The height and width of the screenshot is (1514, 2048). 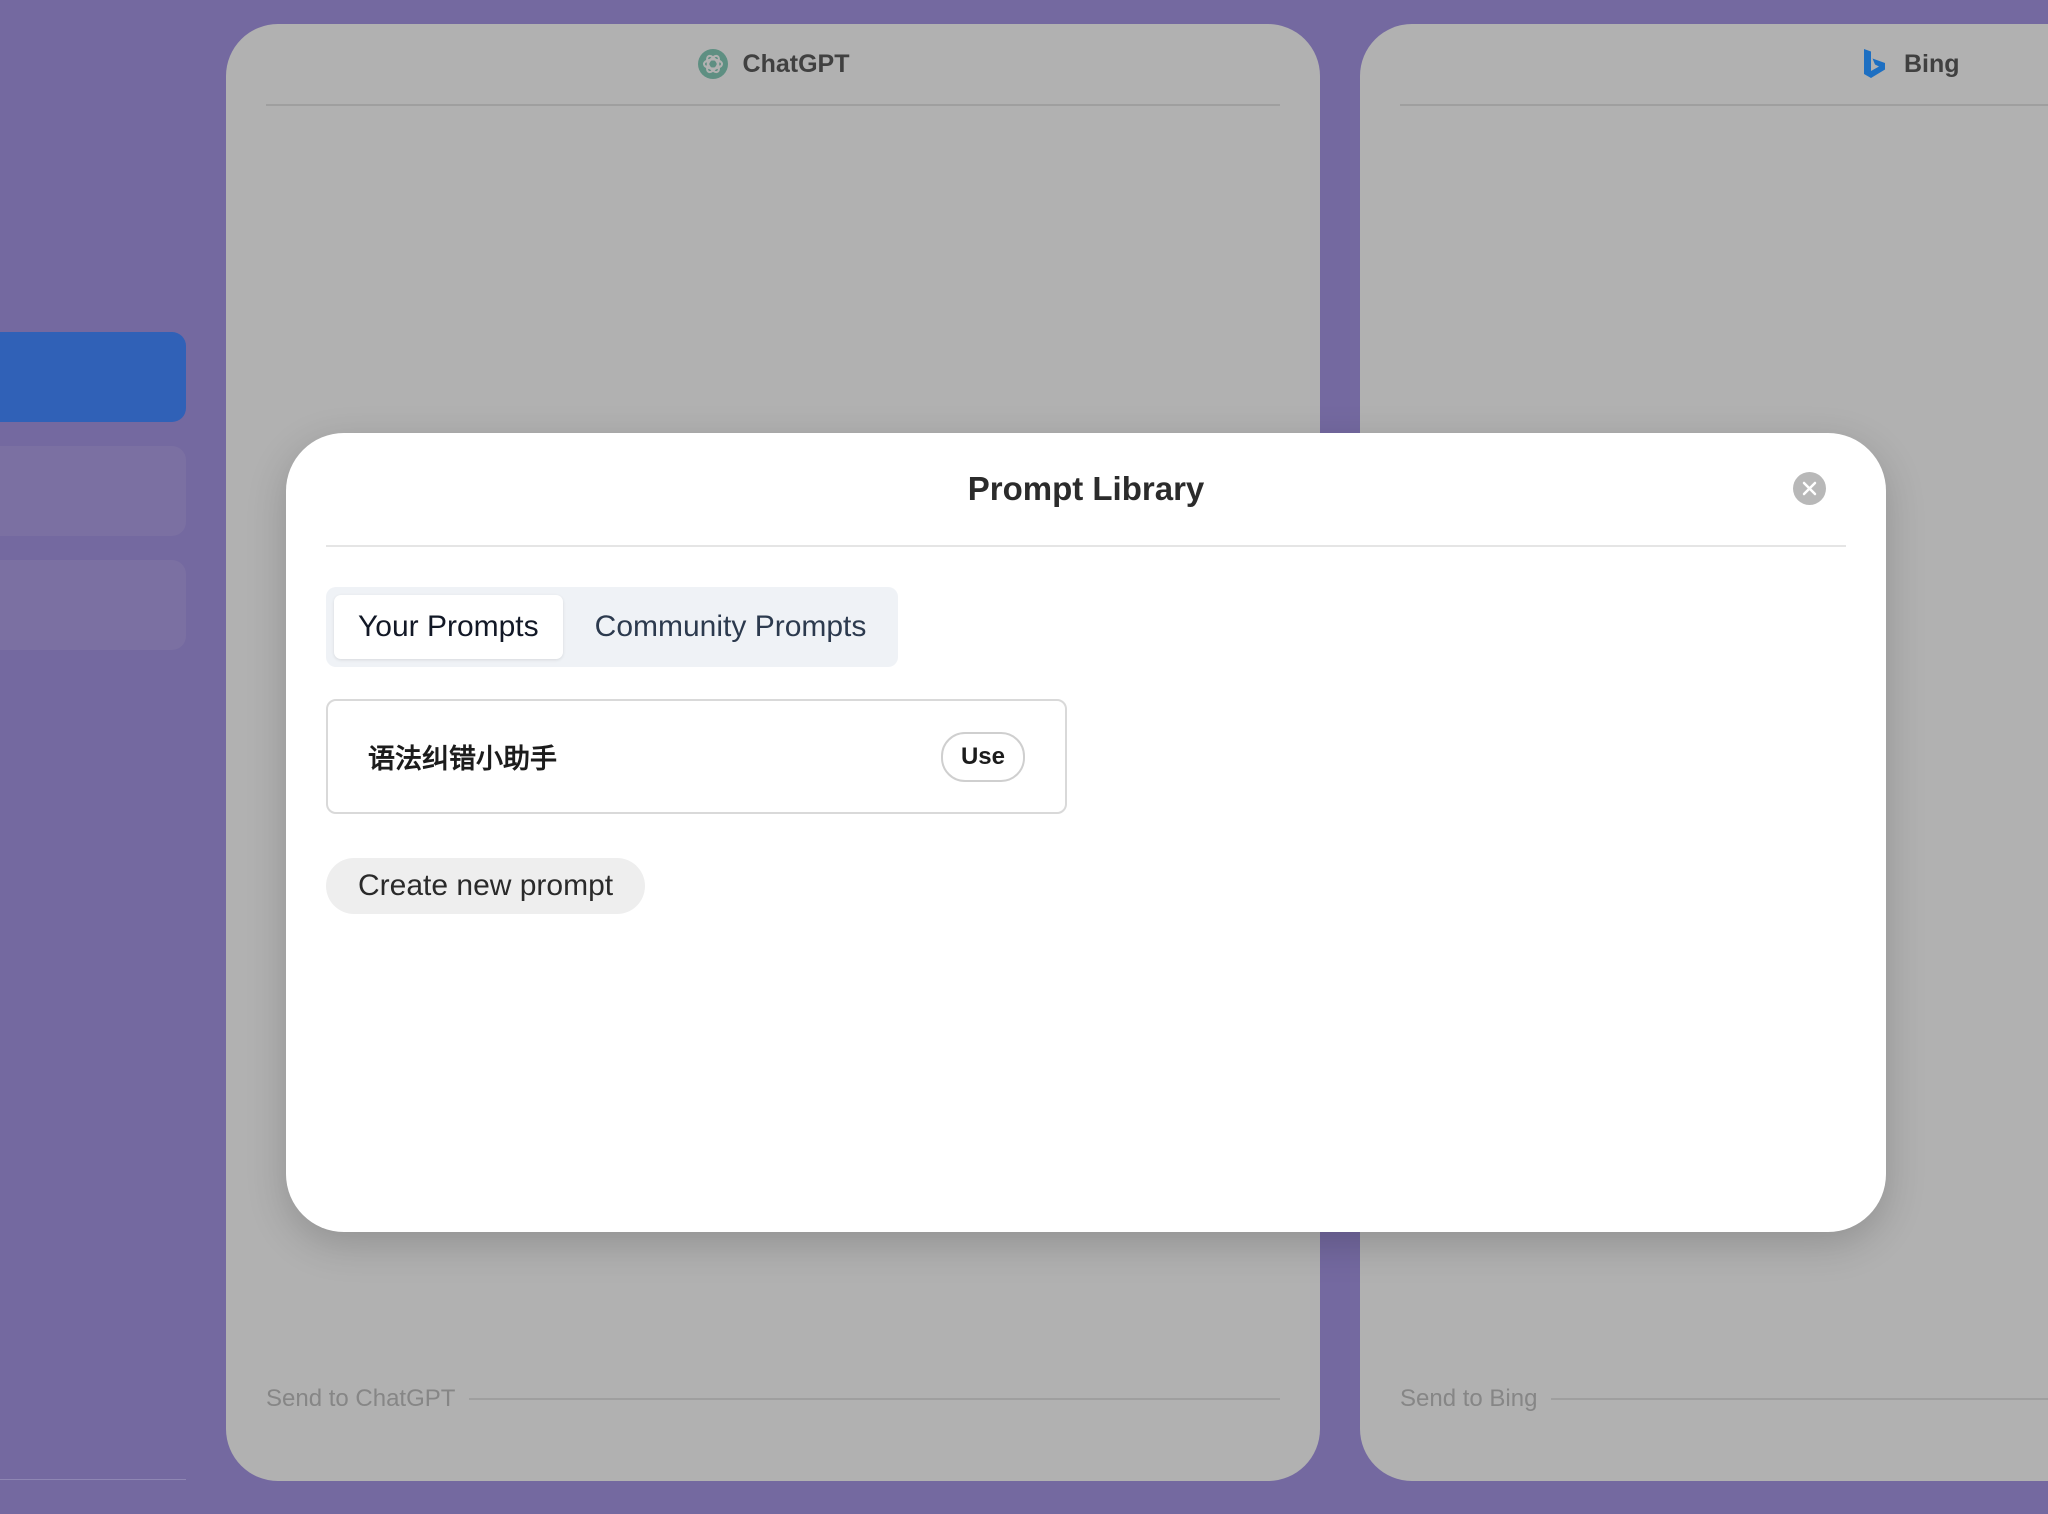 What do you see at coordinates (448, 627) in the screenshot?
I see `tab-your-prompts: Your Prompts` at bounding box center [448, 627].